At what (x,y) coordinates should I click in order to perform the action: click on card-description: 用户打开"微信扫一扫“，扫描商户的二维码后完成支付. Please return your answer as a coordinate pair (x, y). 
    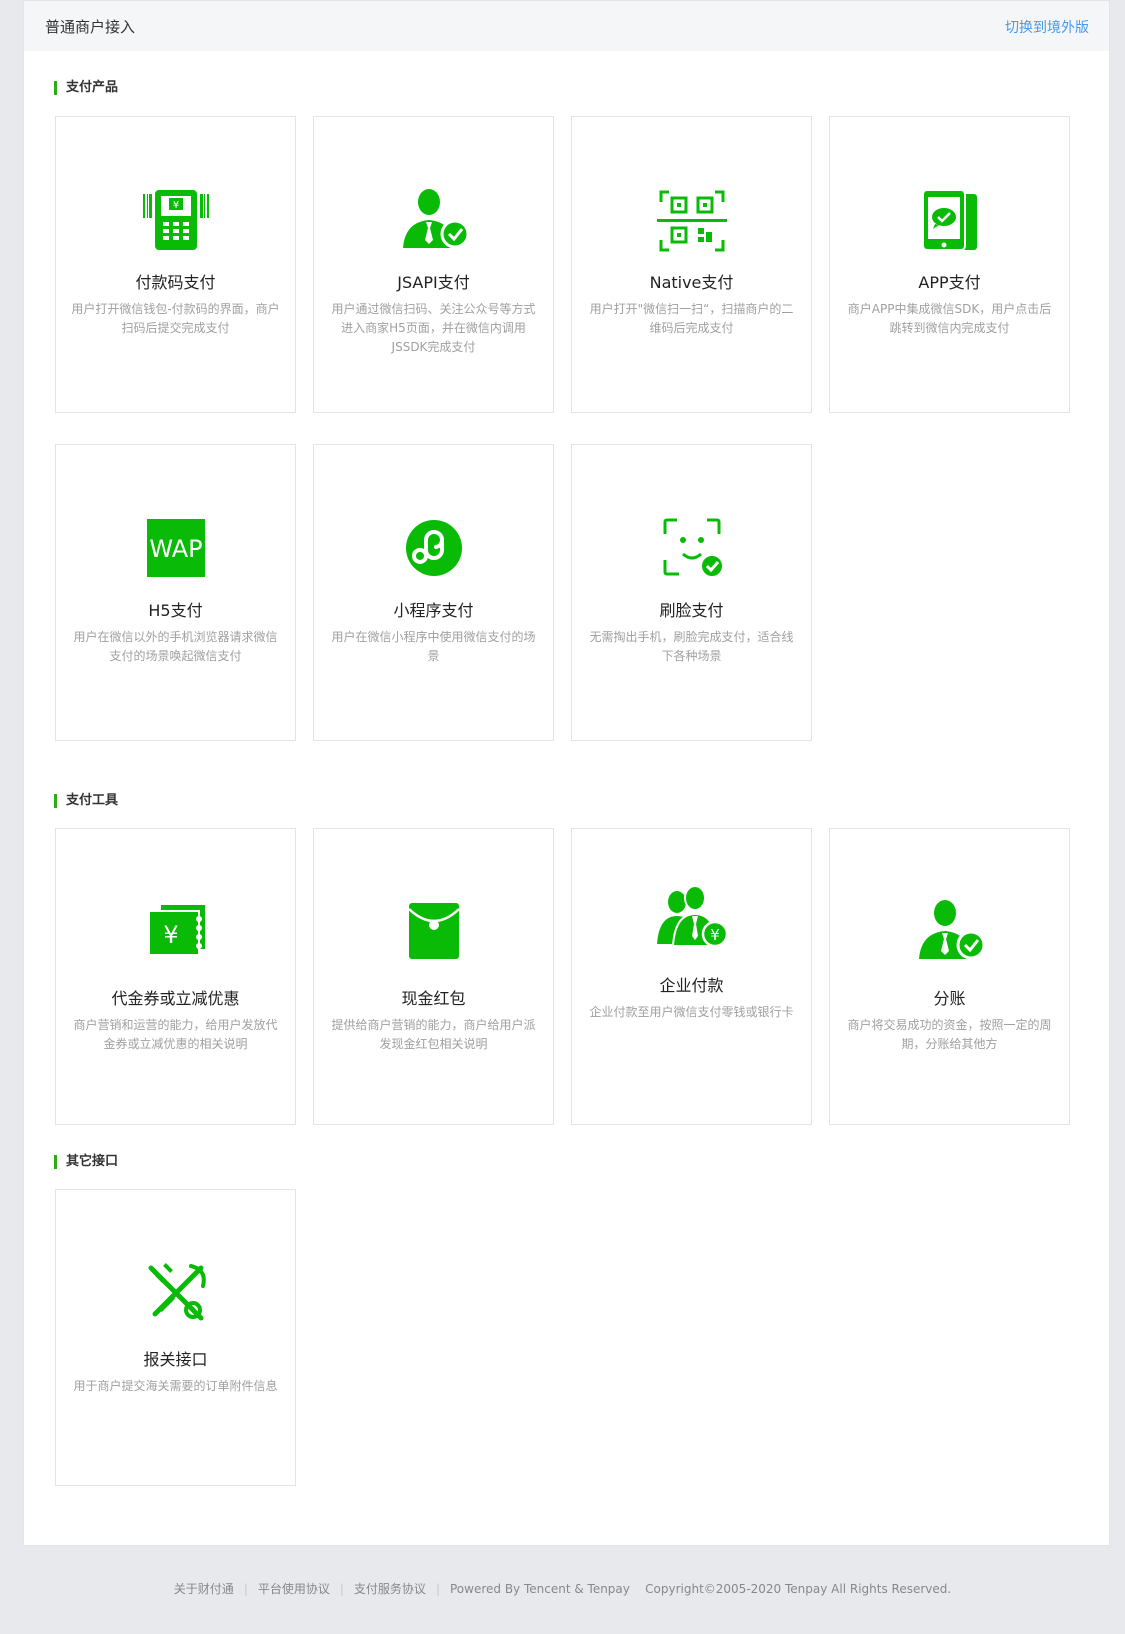
    Looking at the image, I should click on (691, 318).